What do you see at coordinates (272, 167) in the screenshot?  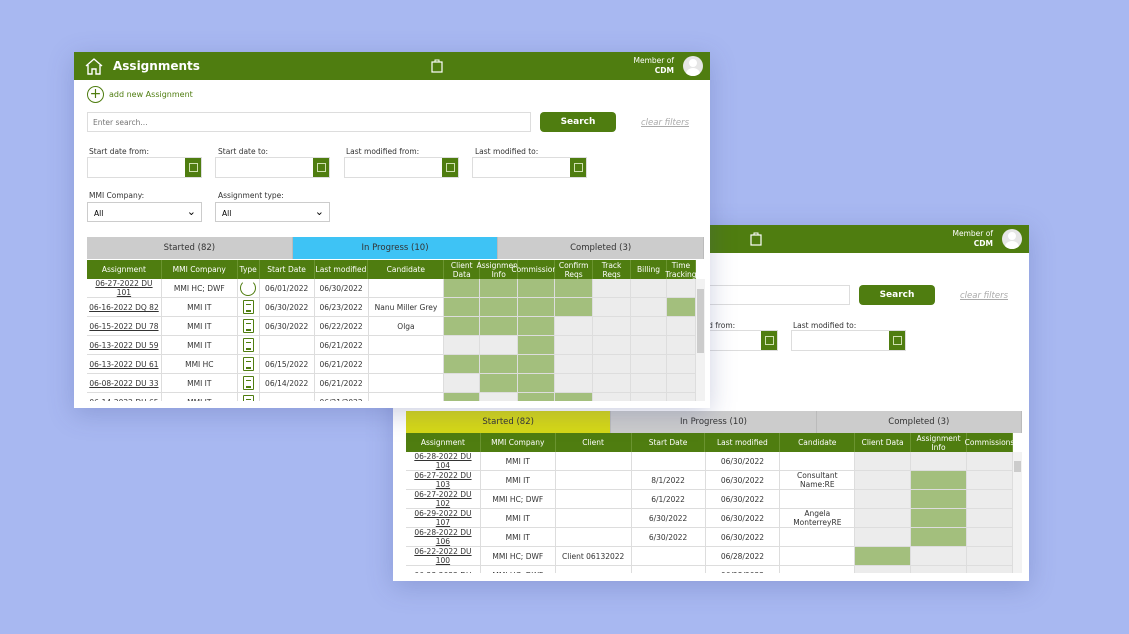 I see `start-date-to-field` at bounding box center [272, 167].